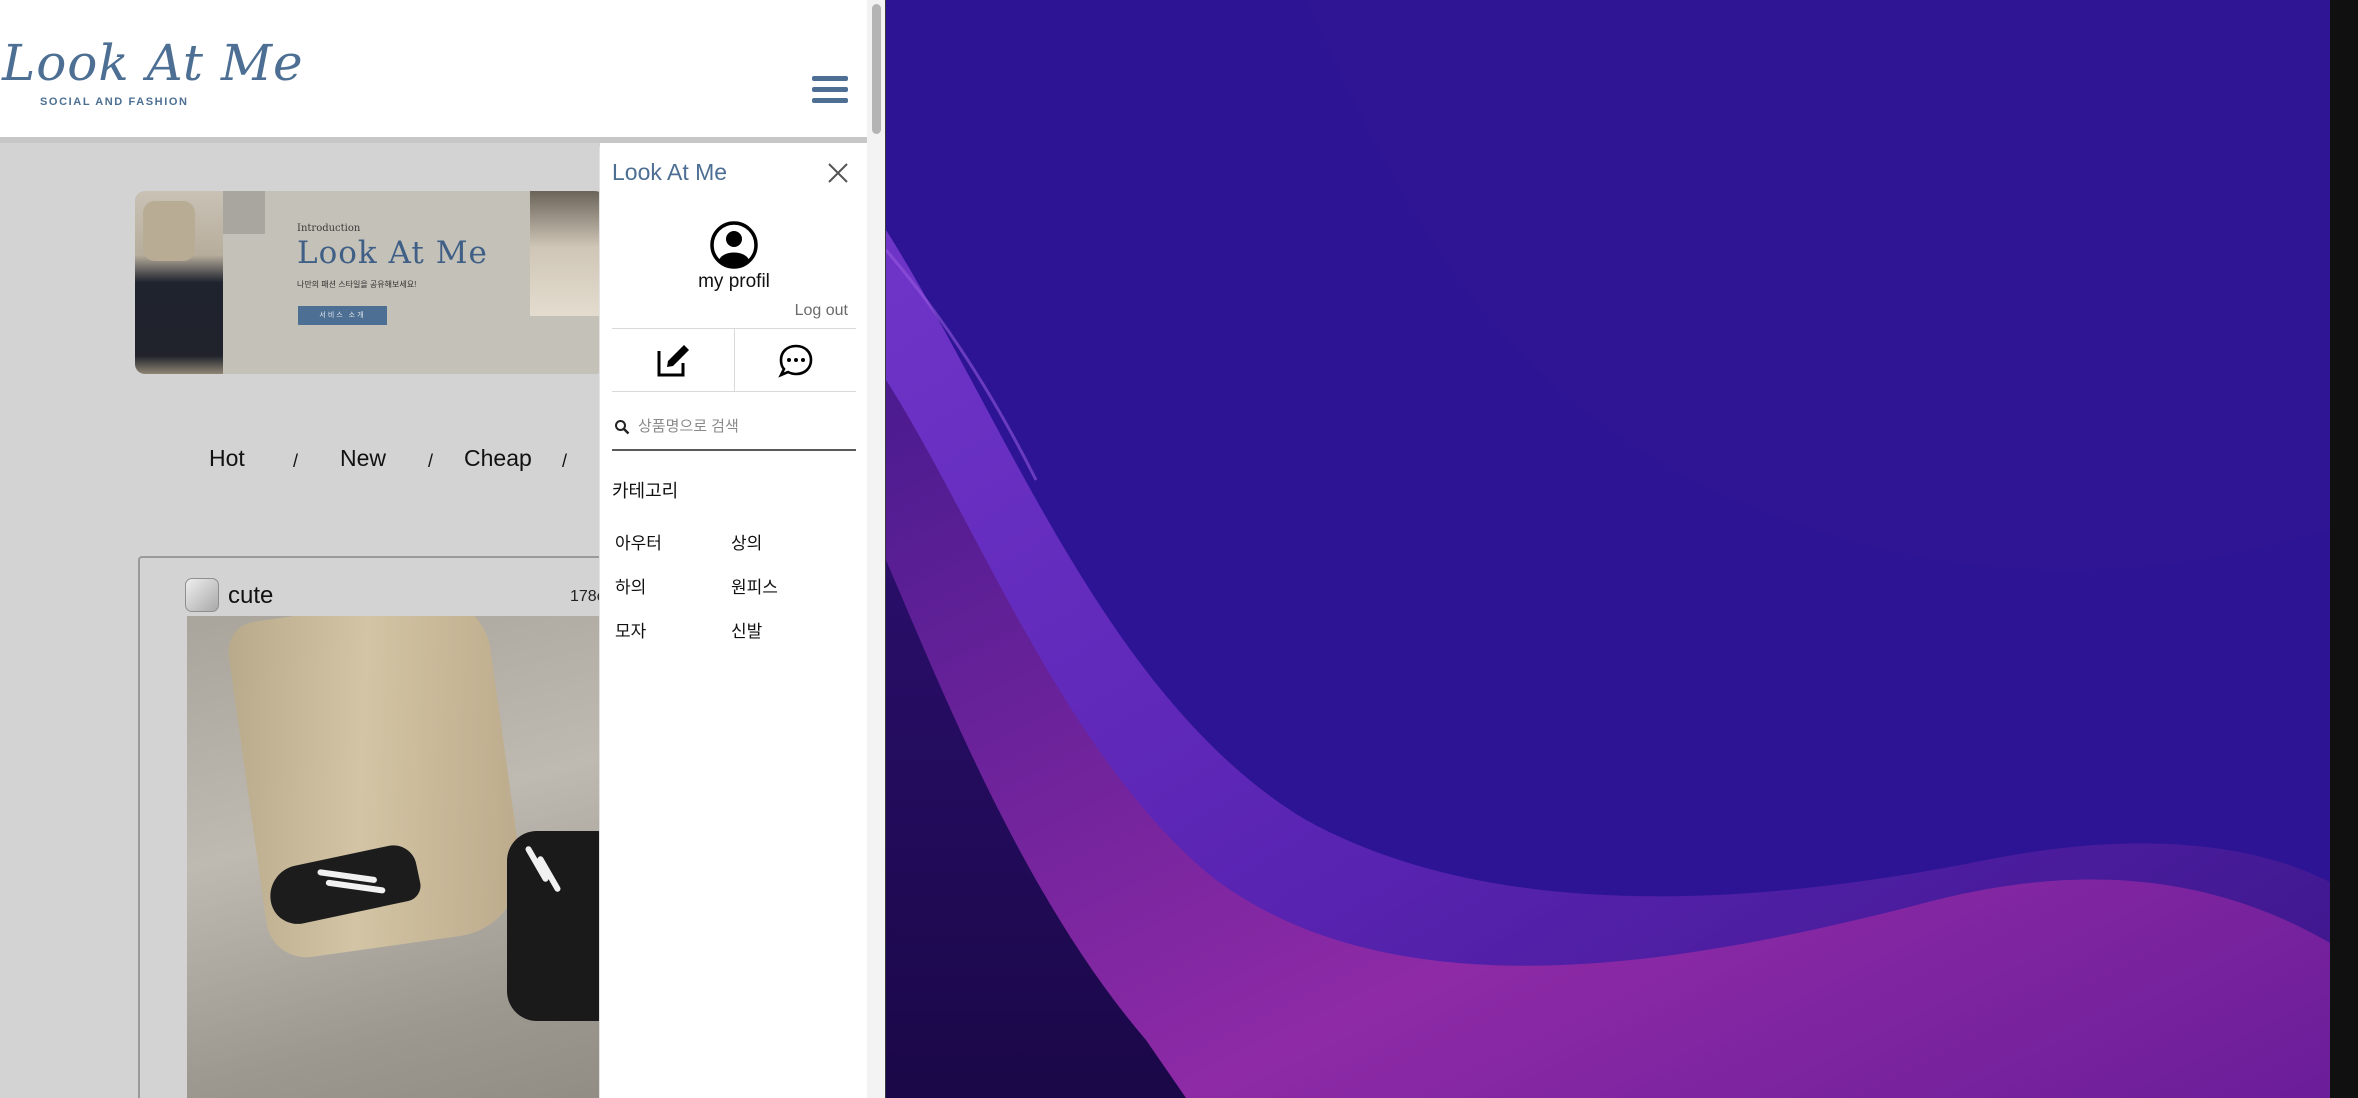  I want to click on search-icon, so click(622, 427).